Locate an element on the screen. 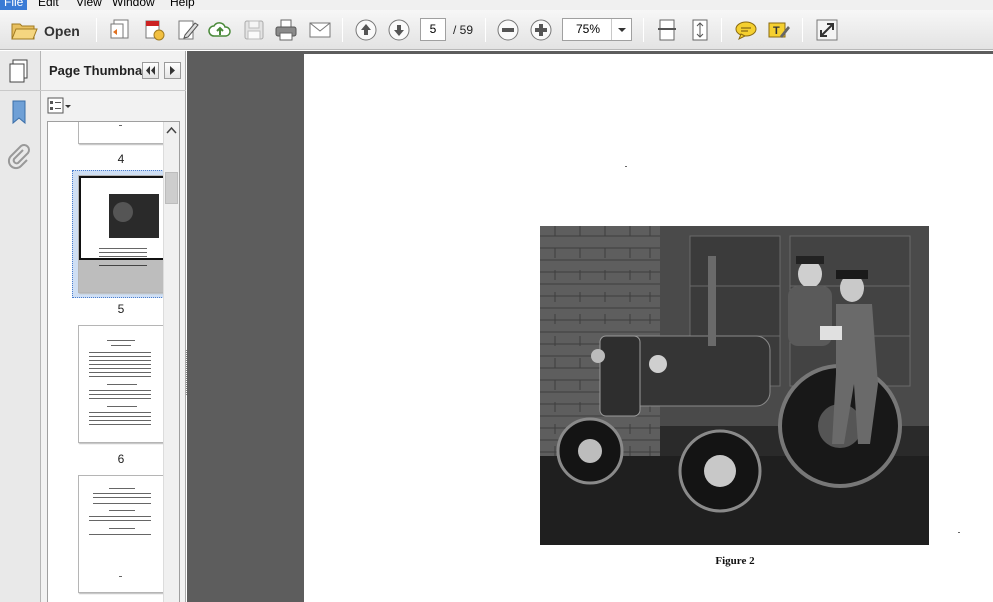 This screenshot has width=993, height=602. previous-page-icon is located at coordinates (366, 30).